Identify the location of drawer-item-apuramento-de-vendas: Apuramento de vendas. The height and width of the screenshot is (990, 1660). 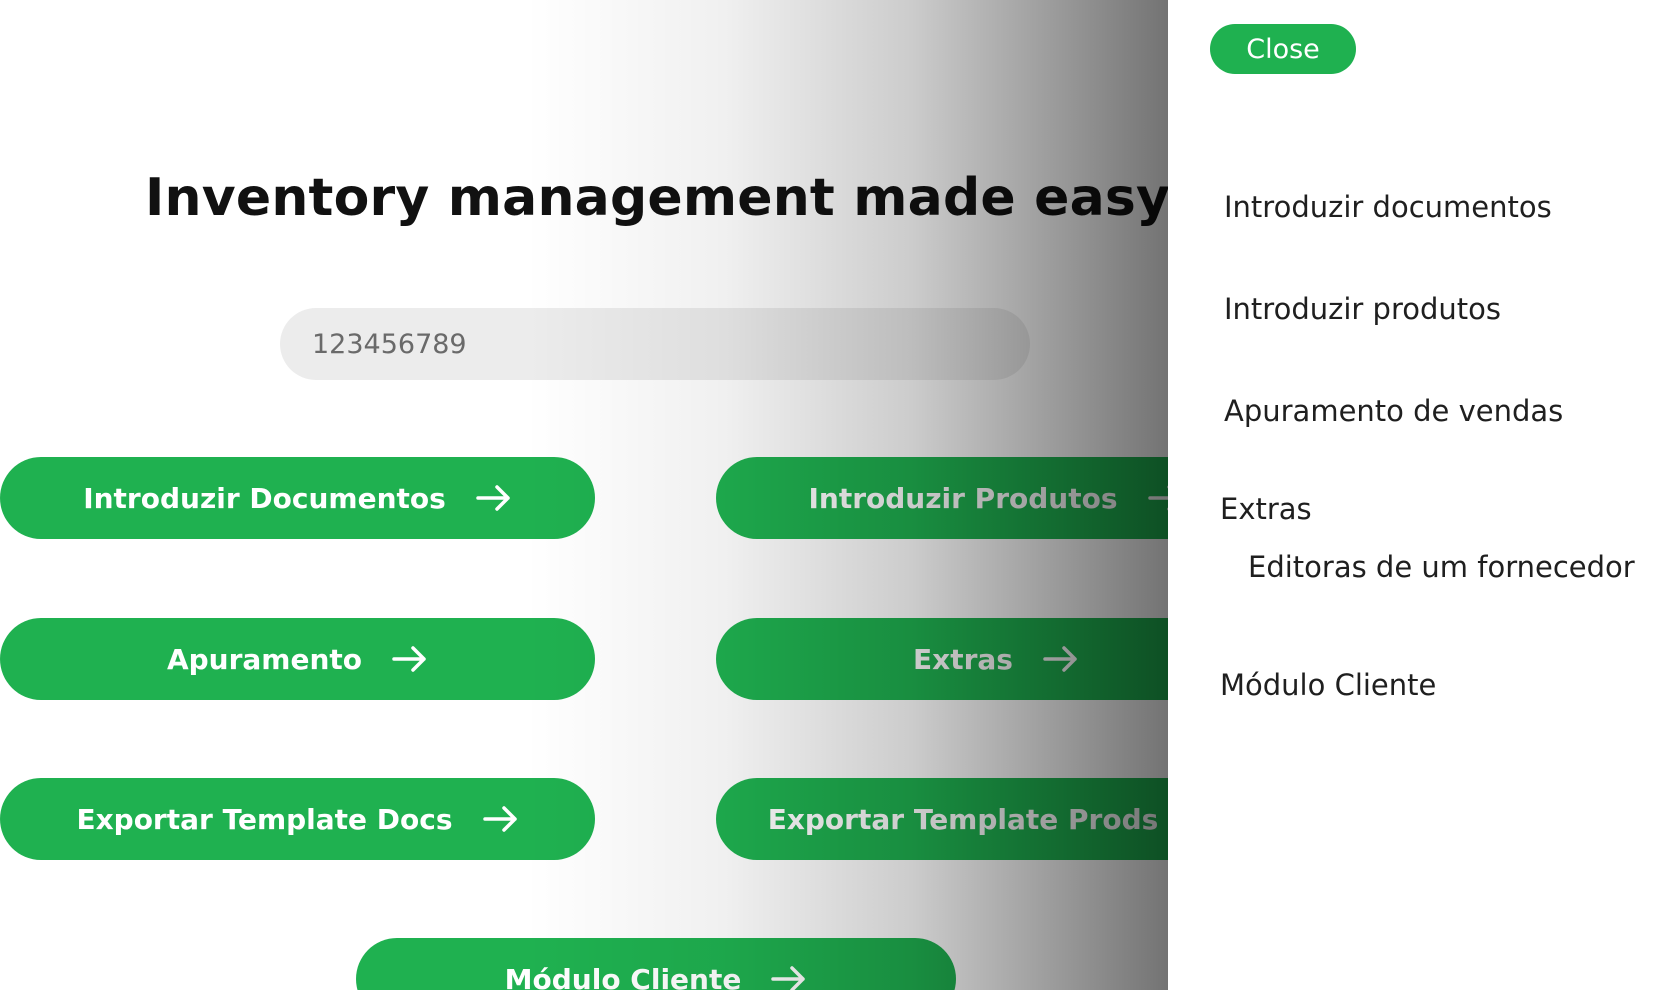
(1393, 411).